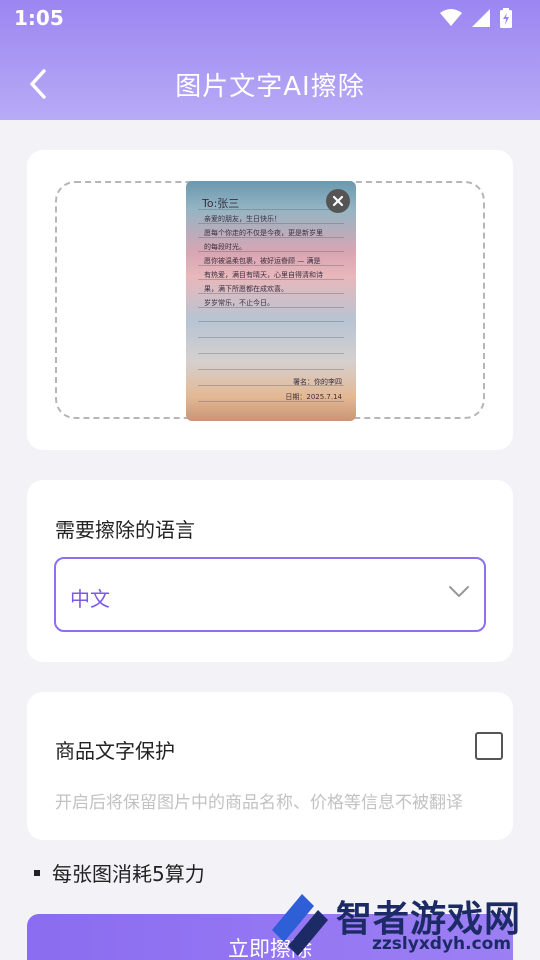 This screenshot has height=960, width=540. Describe the element at coordinates (270, 766) in the screenshot. I see `protect-card: 商品文字保护 开启后将保留图片中的商品名称、价格等信息不被翻译` at that location.